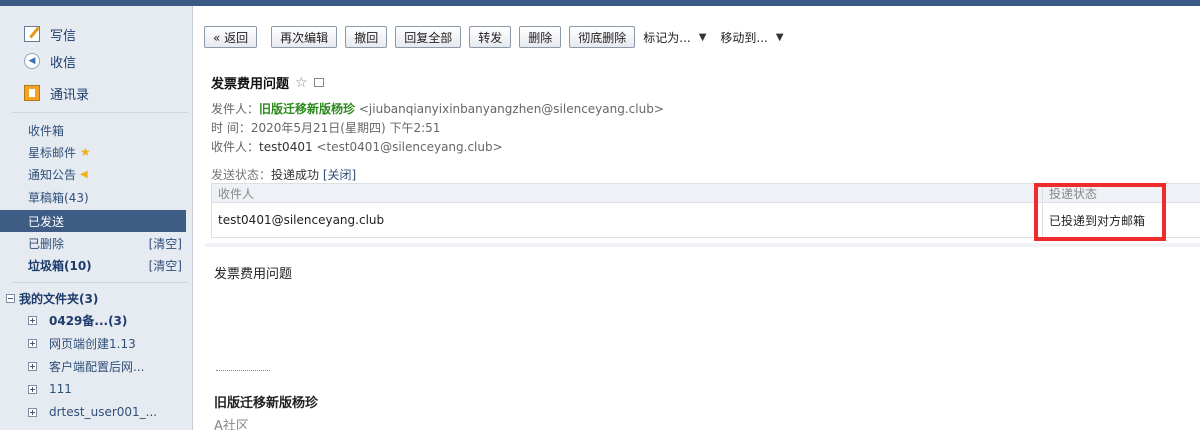 Image resolution: width=1200 pixels, height=430 pixels. What do you see at coordinates (110, 243) in the screenshot?
I see `folder-deleted: 已删除 [清空]` at bounding box center [110, 243].